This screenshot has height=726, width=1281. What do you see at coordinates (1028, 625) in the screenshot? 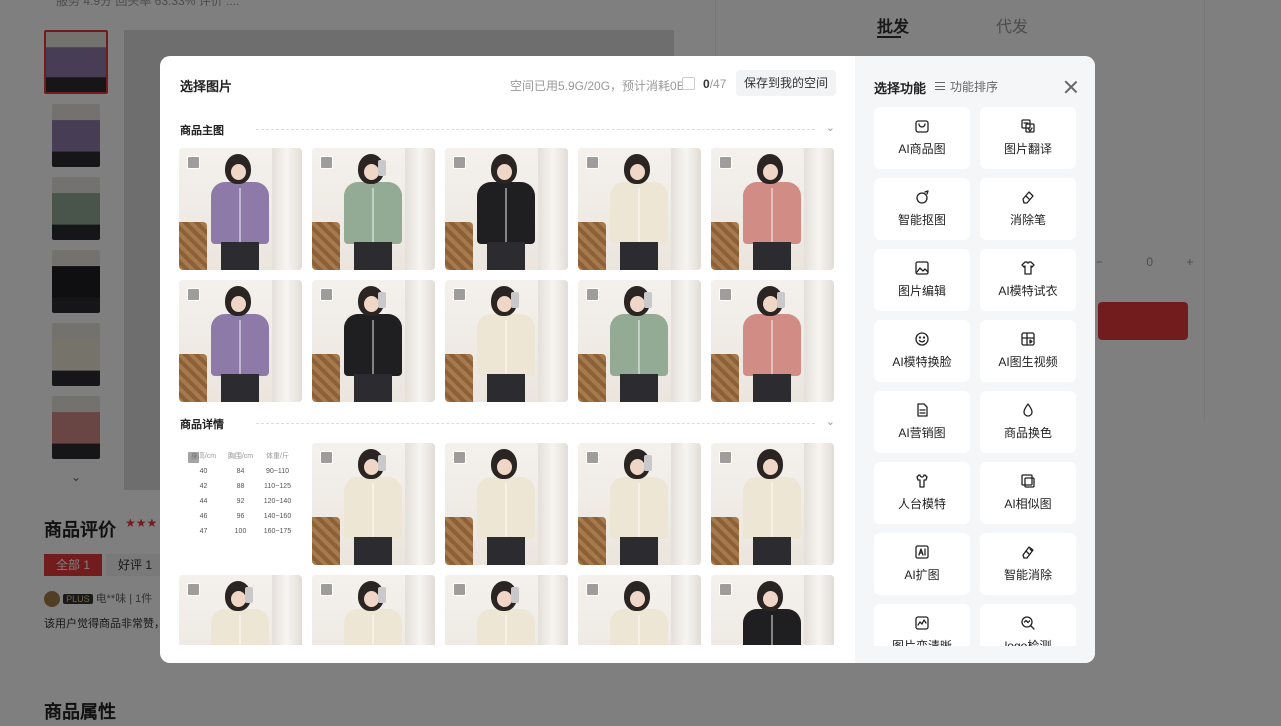
I see `function-logo-detect-button: logo检测` at bounding box center [1028, 625].